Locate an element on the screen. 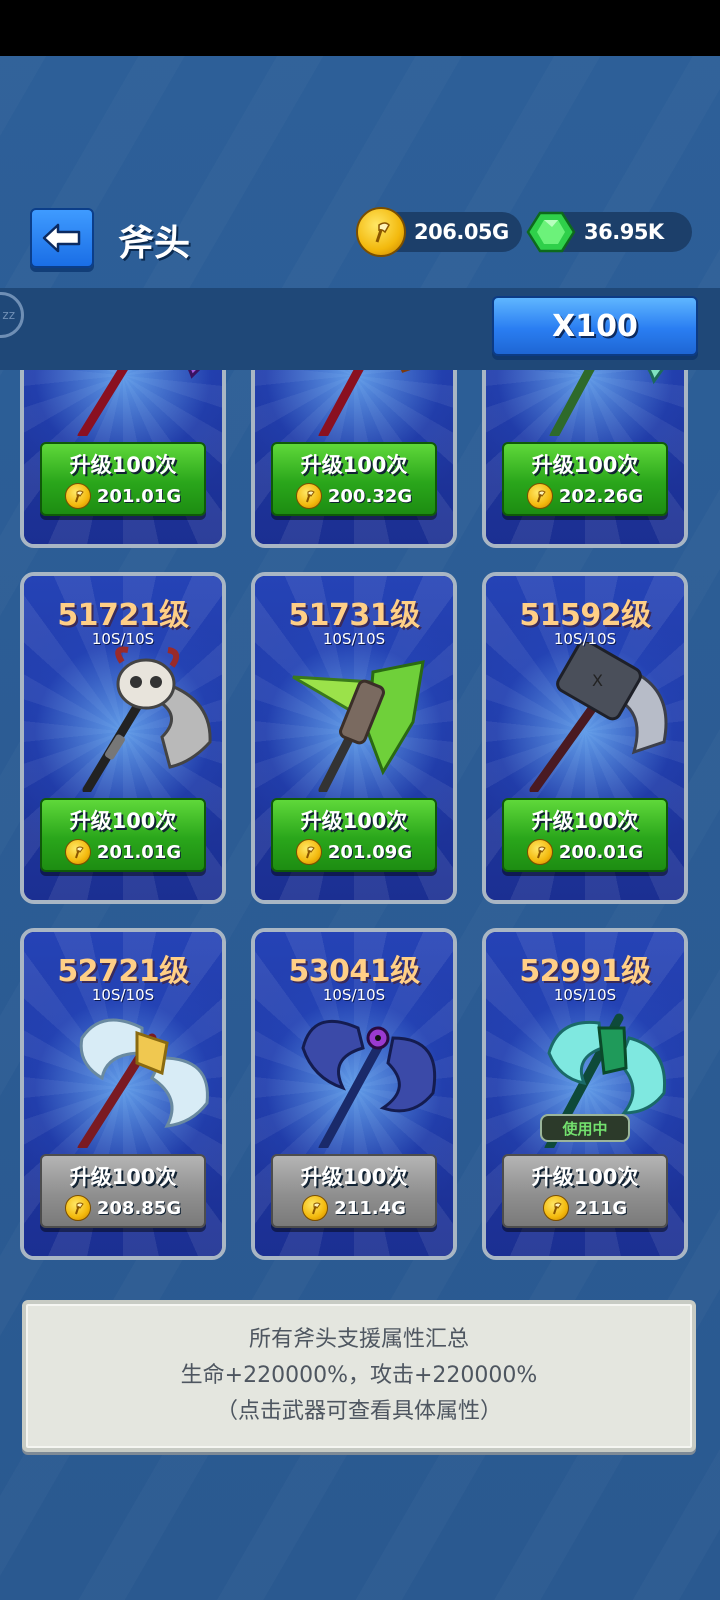  weapon-card: X 51592级 10S/10S 升级100次 200.01G is located at coordinates (585, 738).